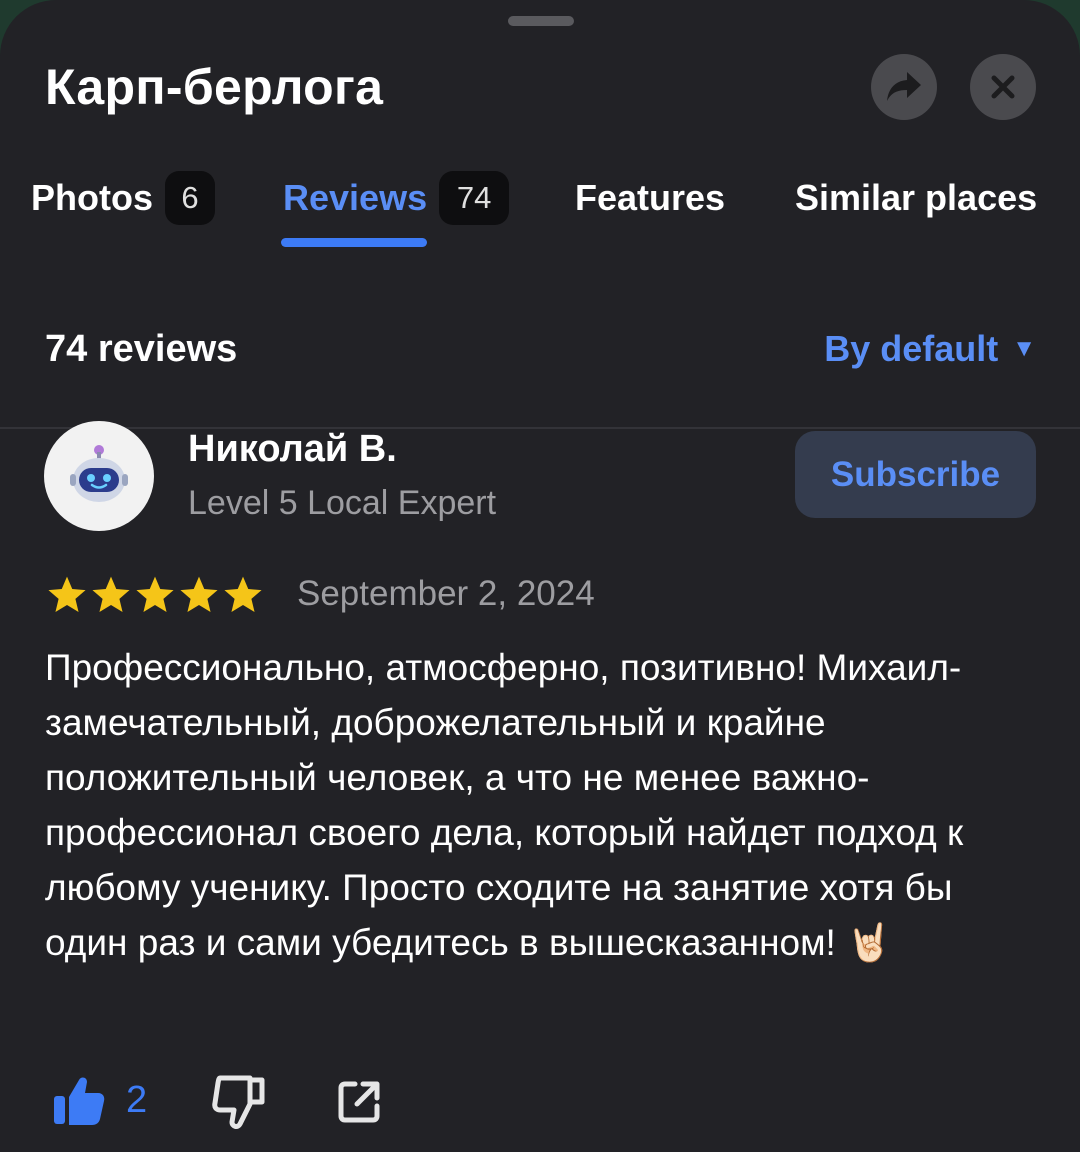 This screenshot has height=1152, width=1080. Describe the element at coordinates (292, 449) in the screenshot. I see `review-author: Николай В.` at that location.